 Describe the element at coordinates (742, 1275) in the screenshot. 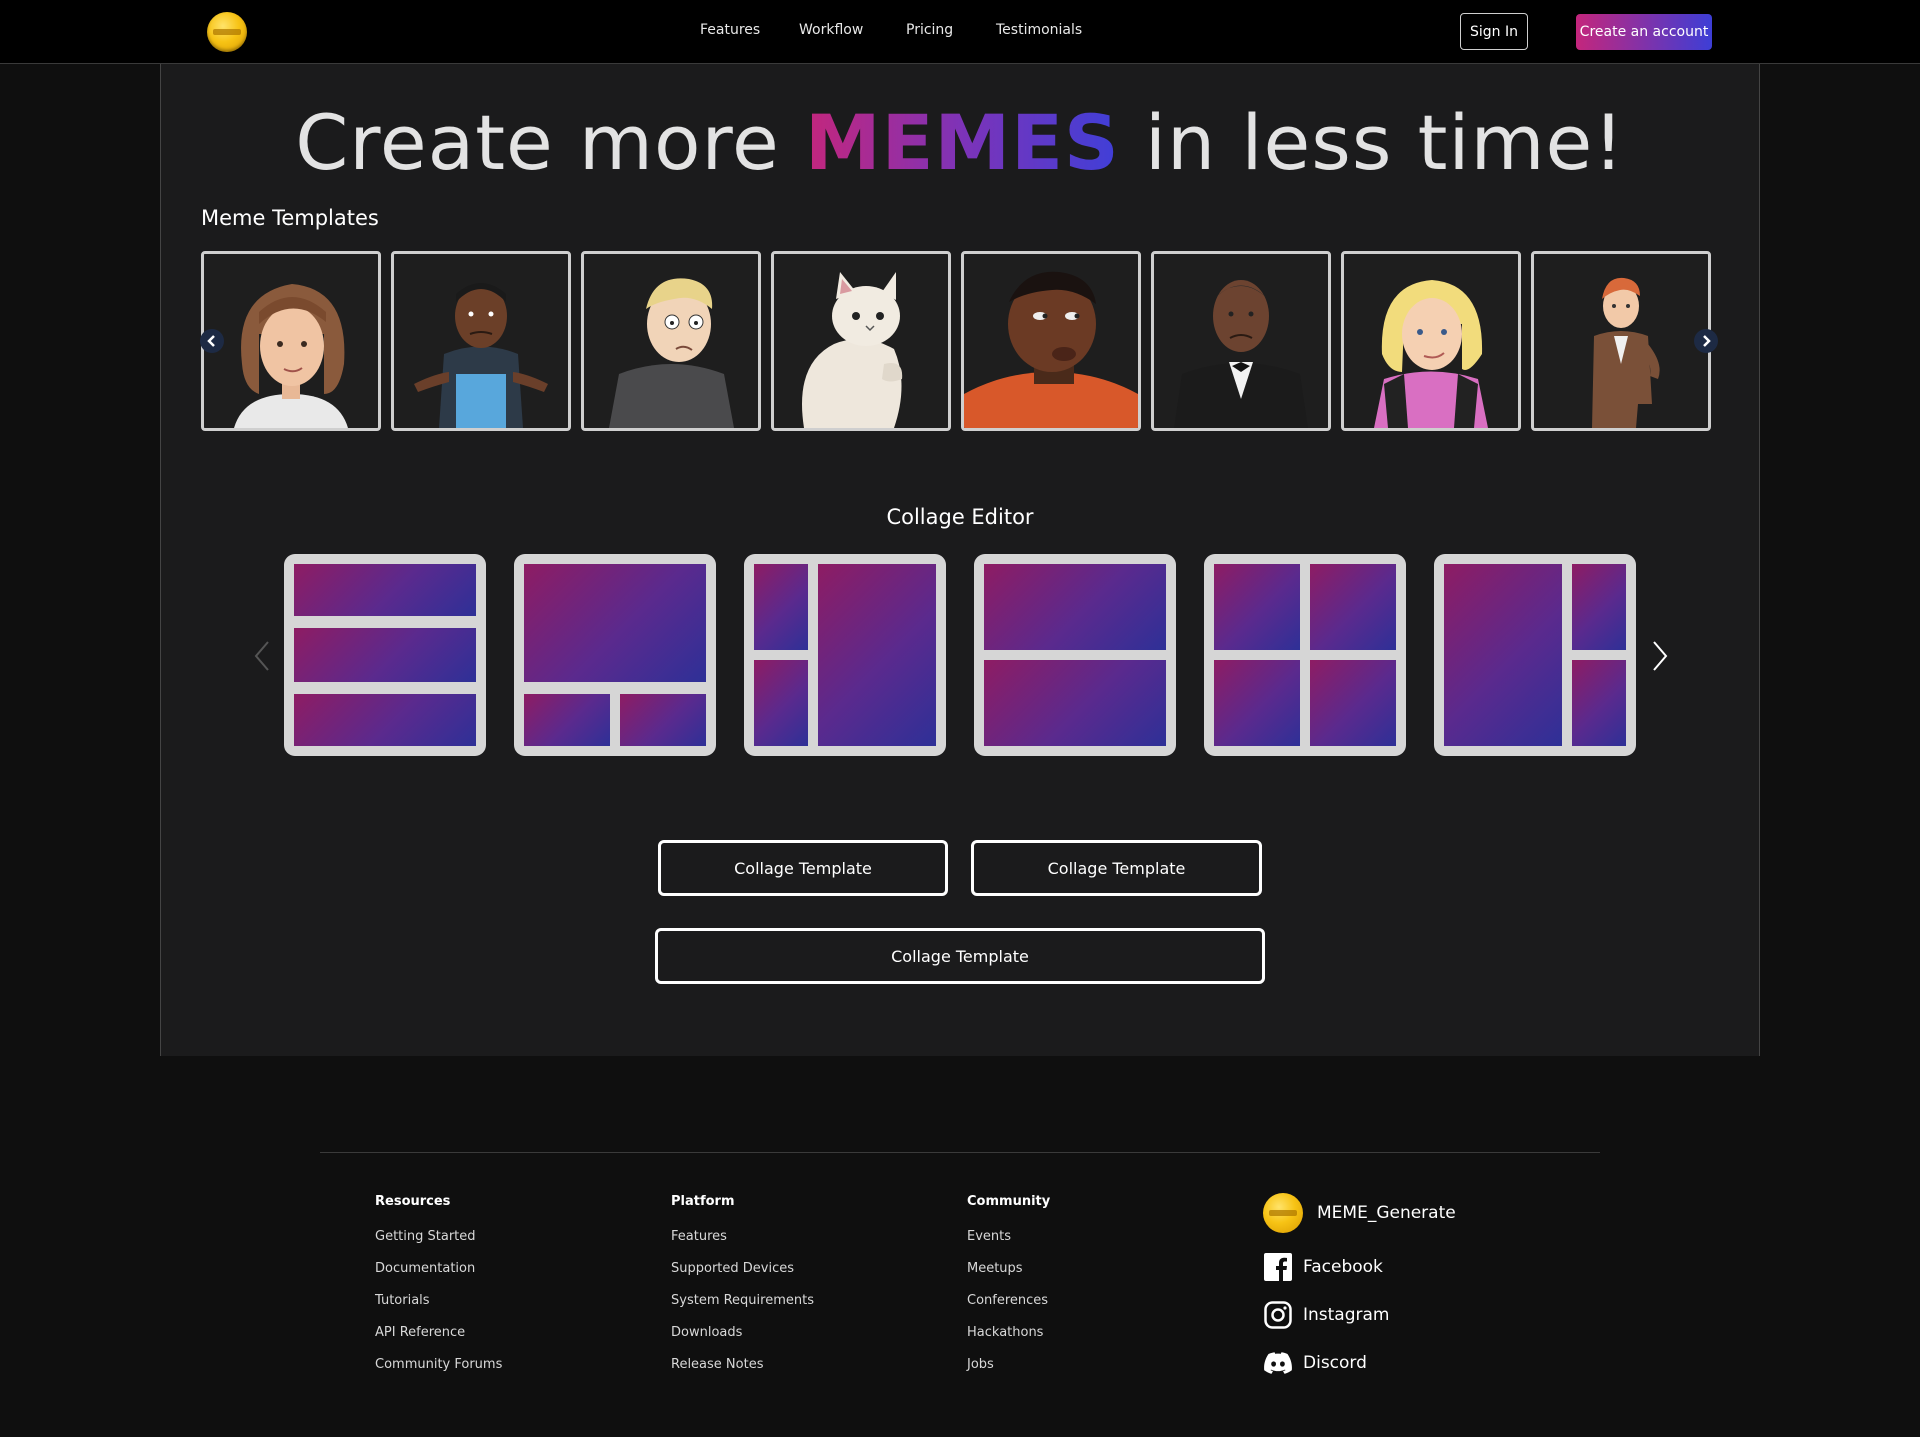

I see `footer-link-supported-devices: Supported Devices` at that location.